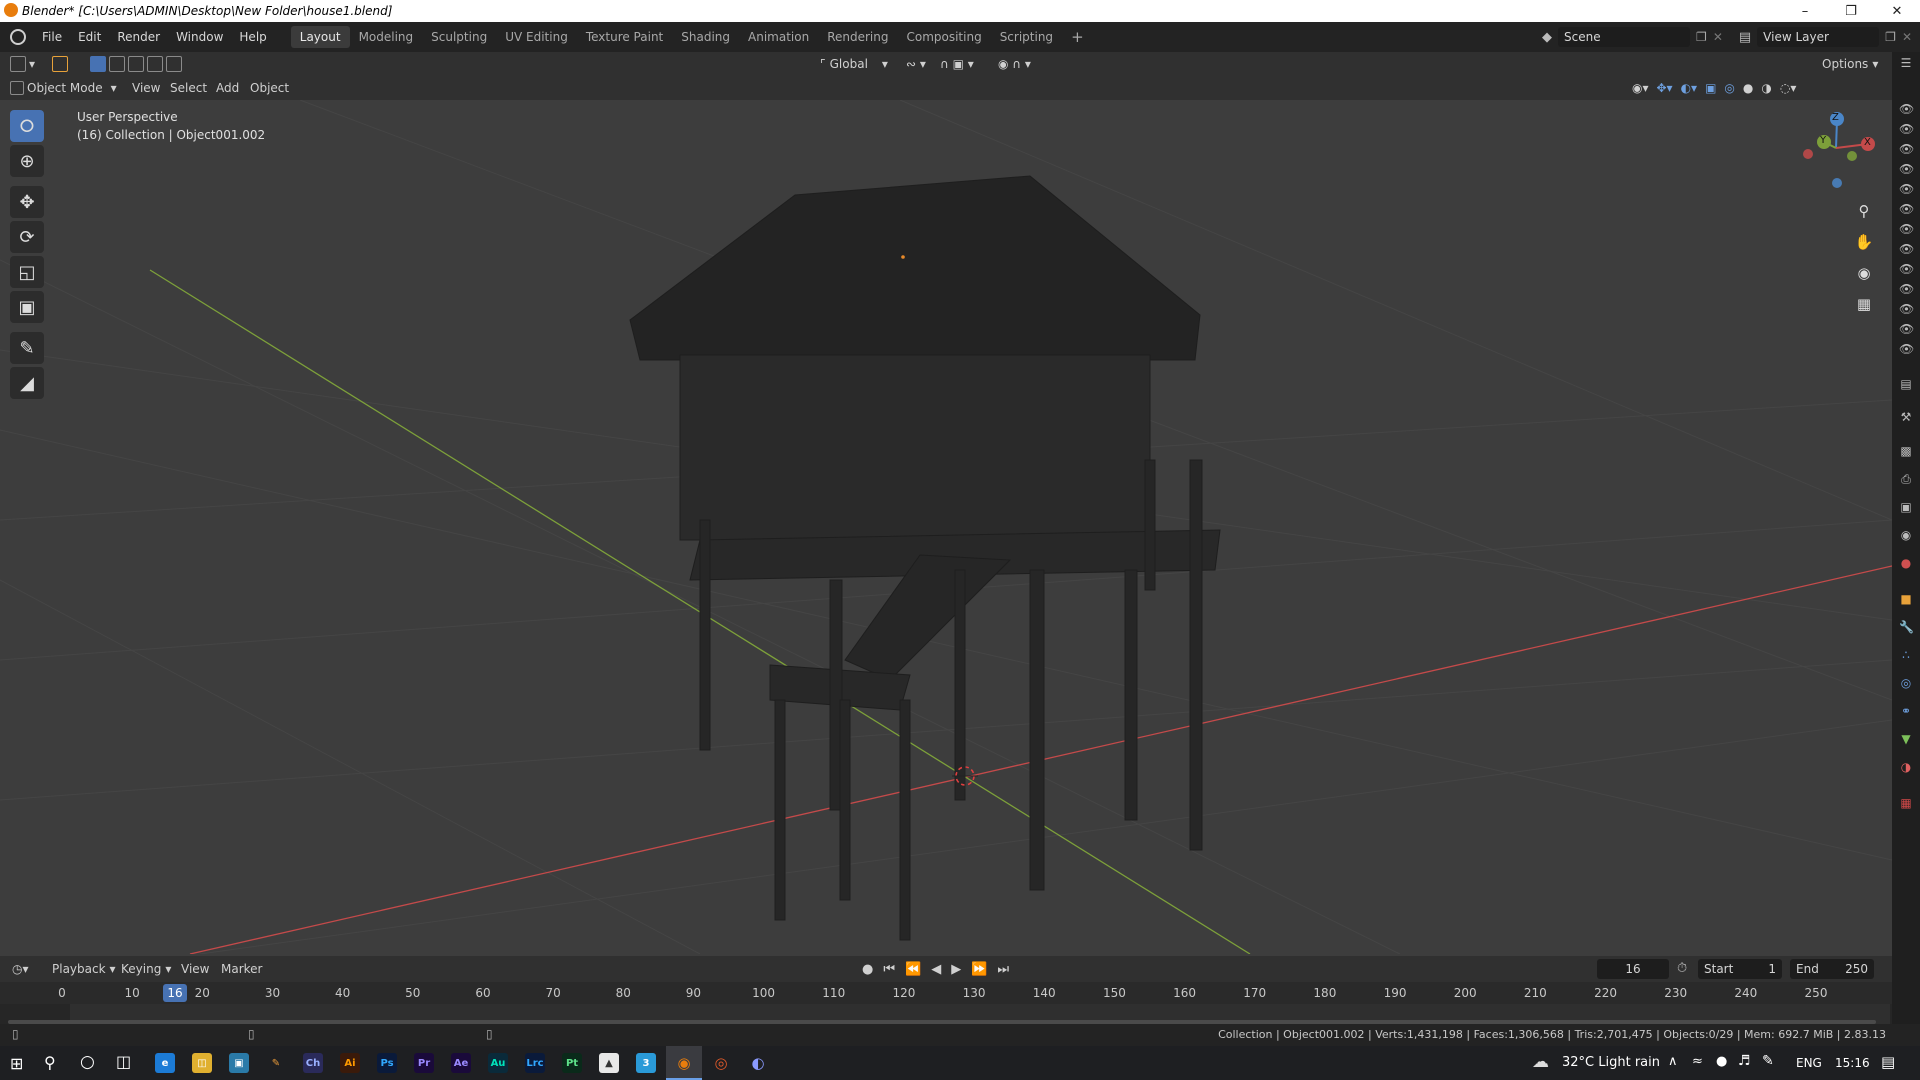 This screenshot has height=1080, width=1920. What do you see at coordinates (146, 88) in the screenshot?
I see `viewport-menu-view: View` at bounding box center [146, 88].